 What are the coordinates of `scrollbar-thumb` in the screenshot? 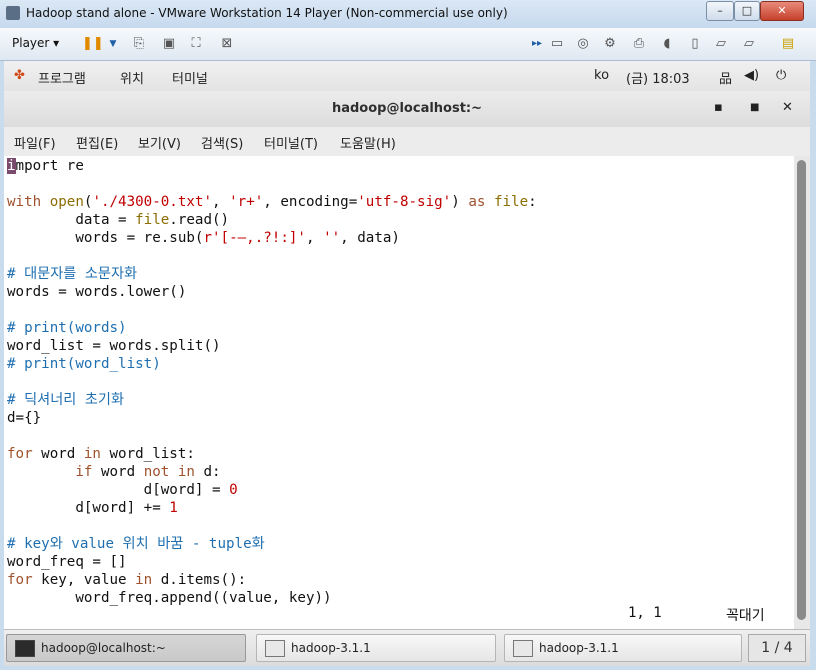 It's located at (801, 390).